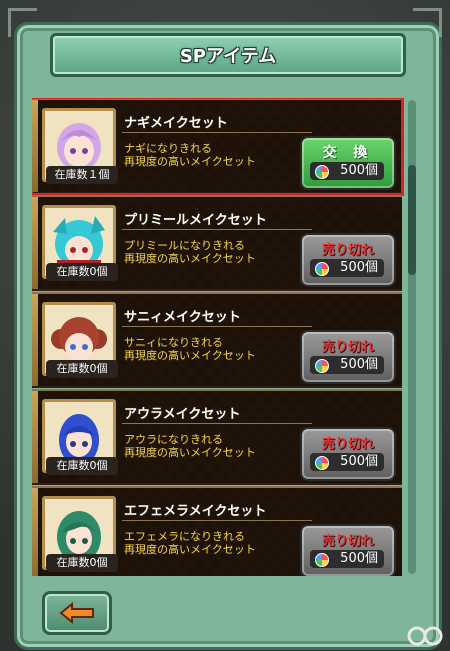 This screenshot has width=450, height=651. What do you see at coordinates (176, 123) in the screenshot?
I see `item-name: ナギメイクセット` at bounding box center [176, 123].